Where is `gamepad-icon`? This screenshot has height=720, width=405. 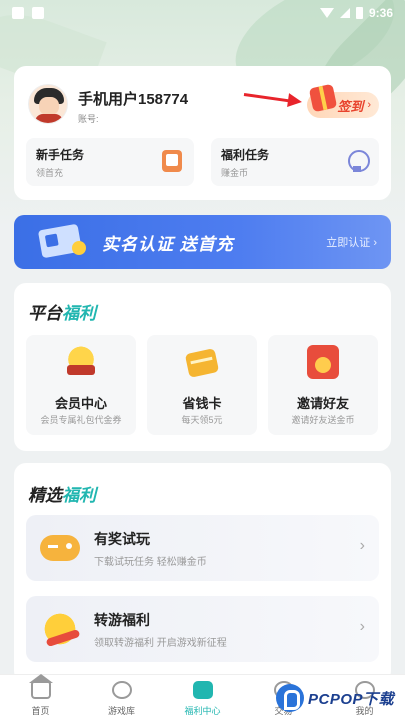
gamepad-icon is located at coordinates (60, 548).